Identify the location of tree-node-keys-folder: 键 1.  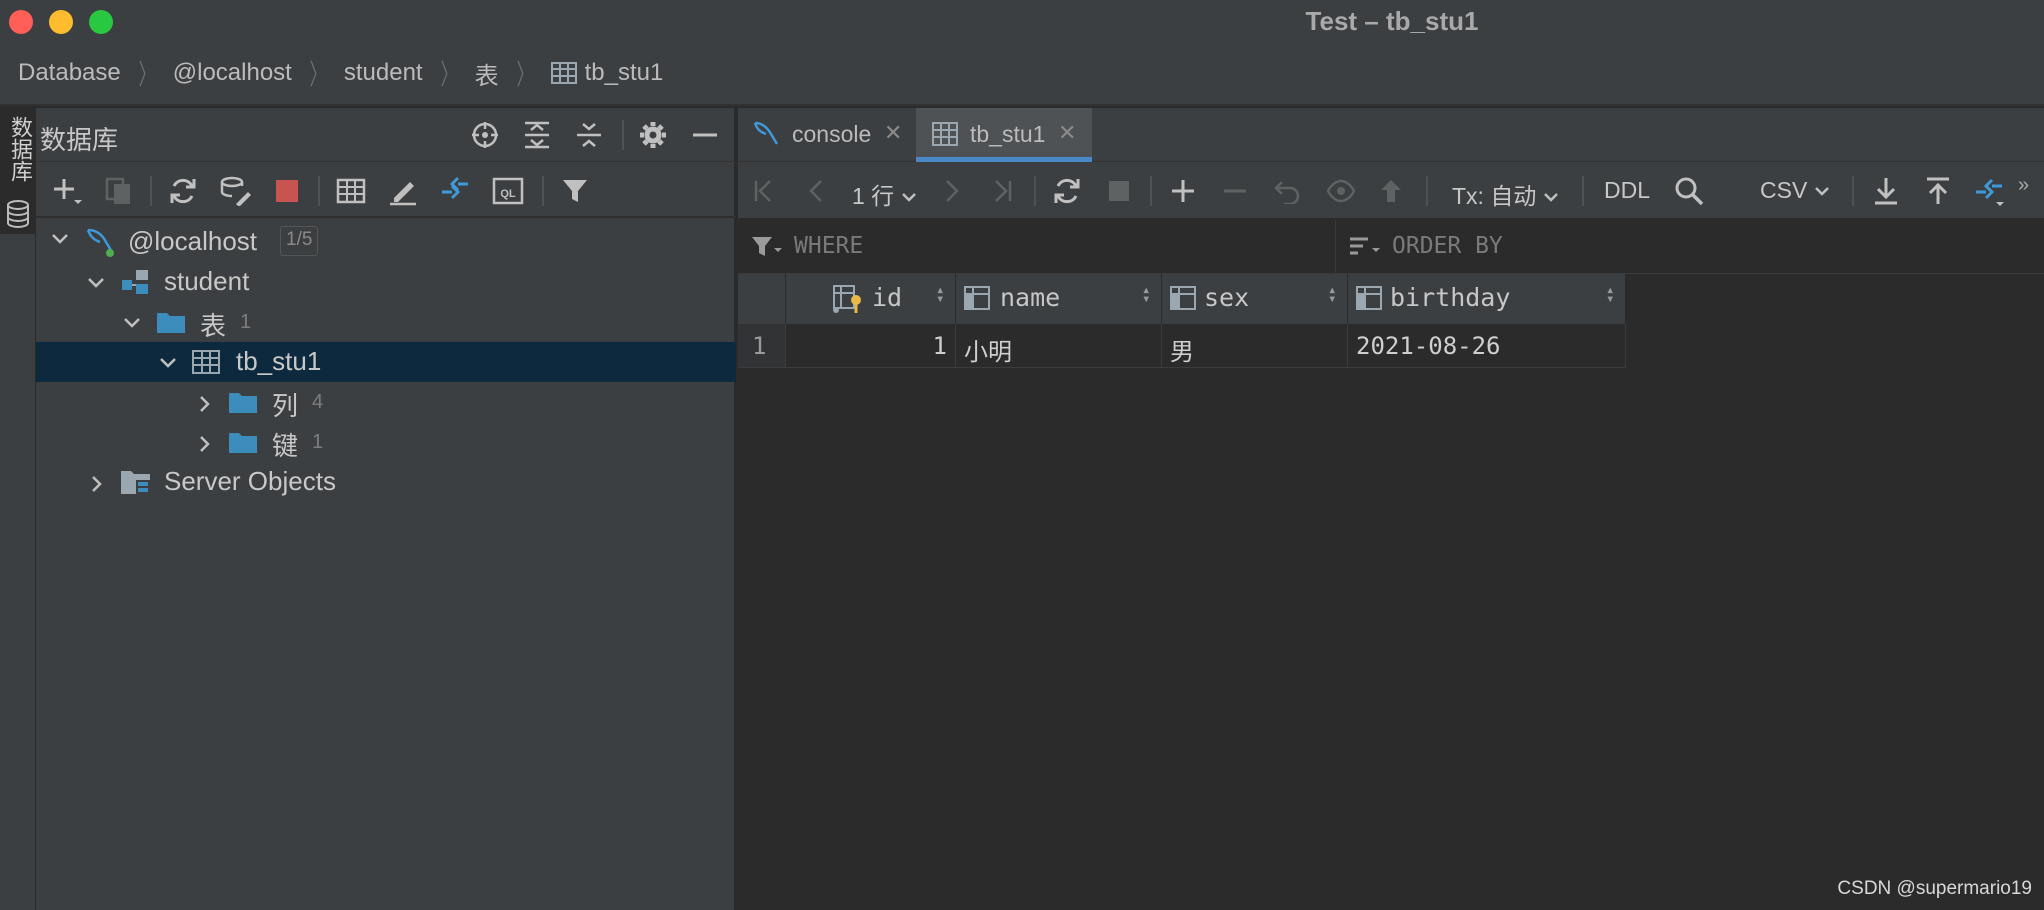
(386, 442).